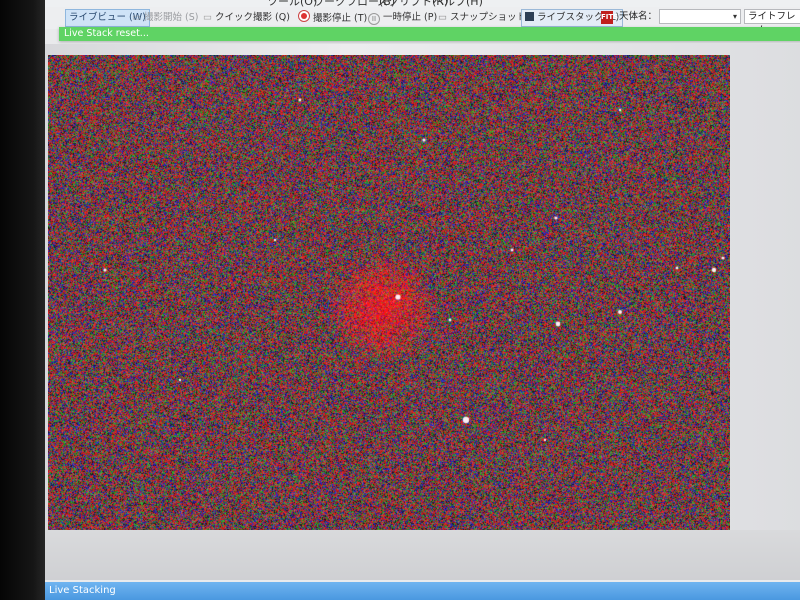 This screenshot has width=800, height=600. I want to click on fits-icon: FITS, so click(609, 17).